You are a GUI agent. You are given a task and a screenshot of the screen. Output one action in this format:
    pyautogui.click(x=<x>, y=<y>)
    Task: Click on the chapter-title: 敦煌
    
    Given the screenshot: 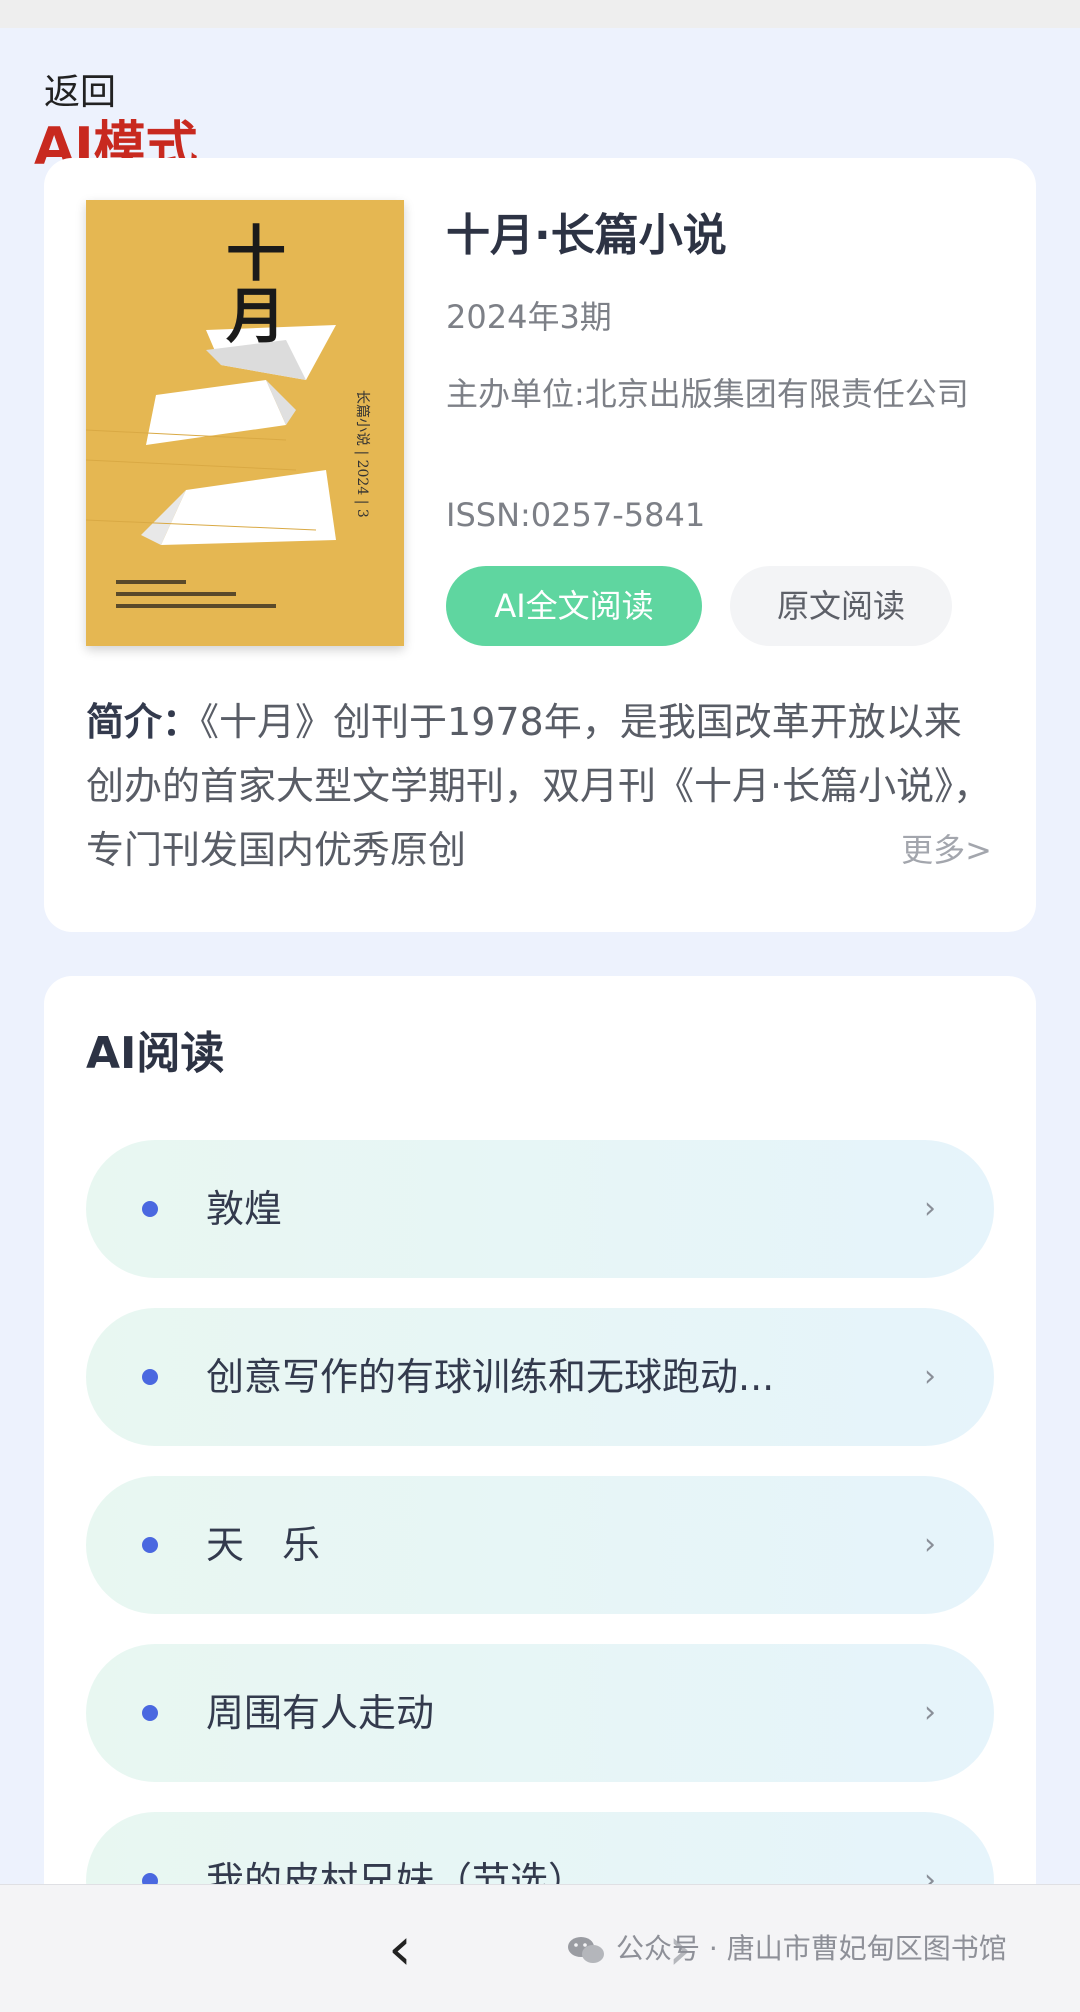 What is the action you would take?
    pyautogui.click(x=244, y=1209)
    